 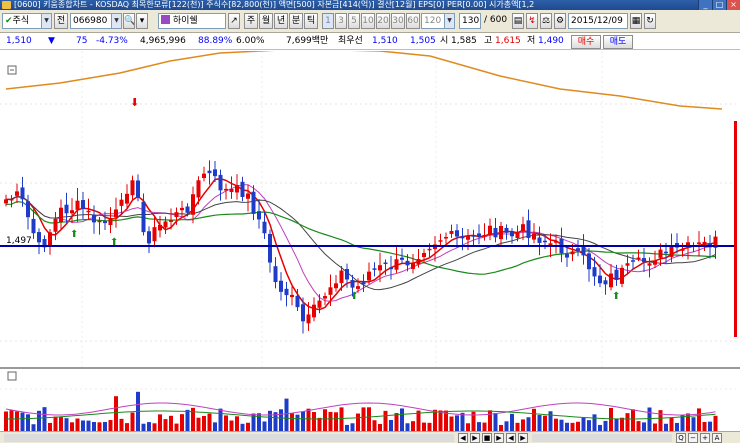 What do you see at coordinates (61, 21) in the screenshot?
I see `jeon-button: 전` at bounding box center [61, 21].